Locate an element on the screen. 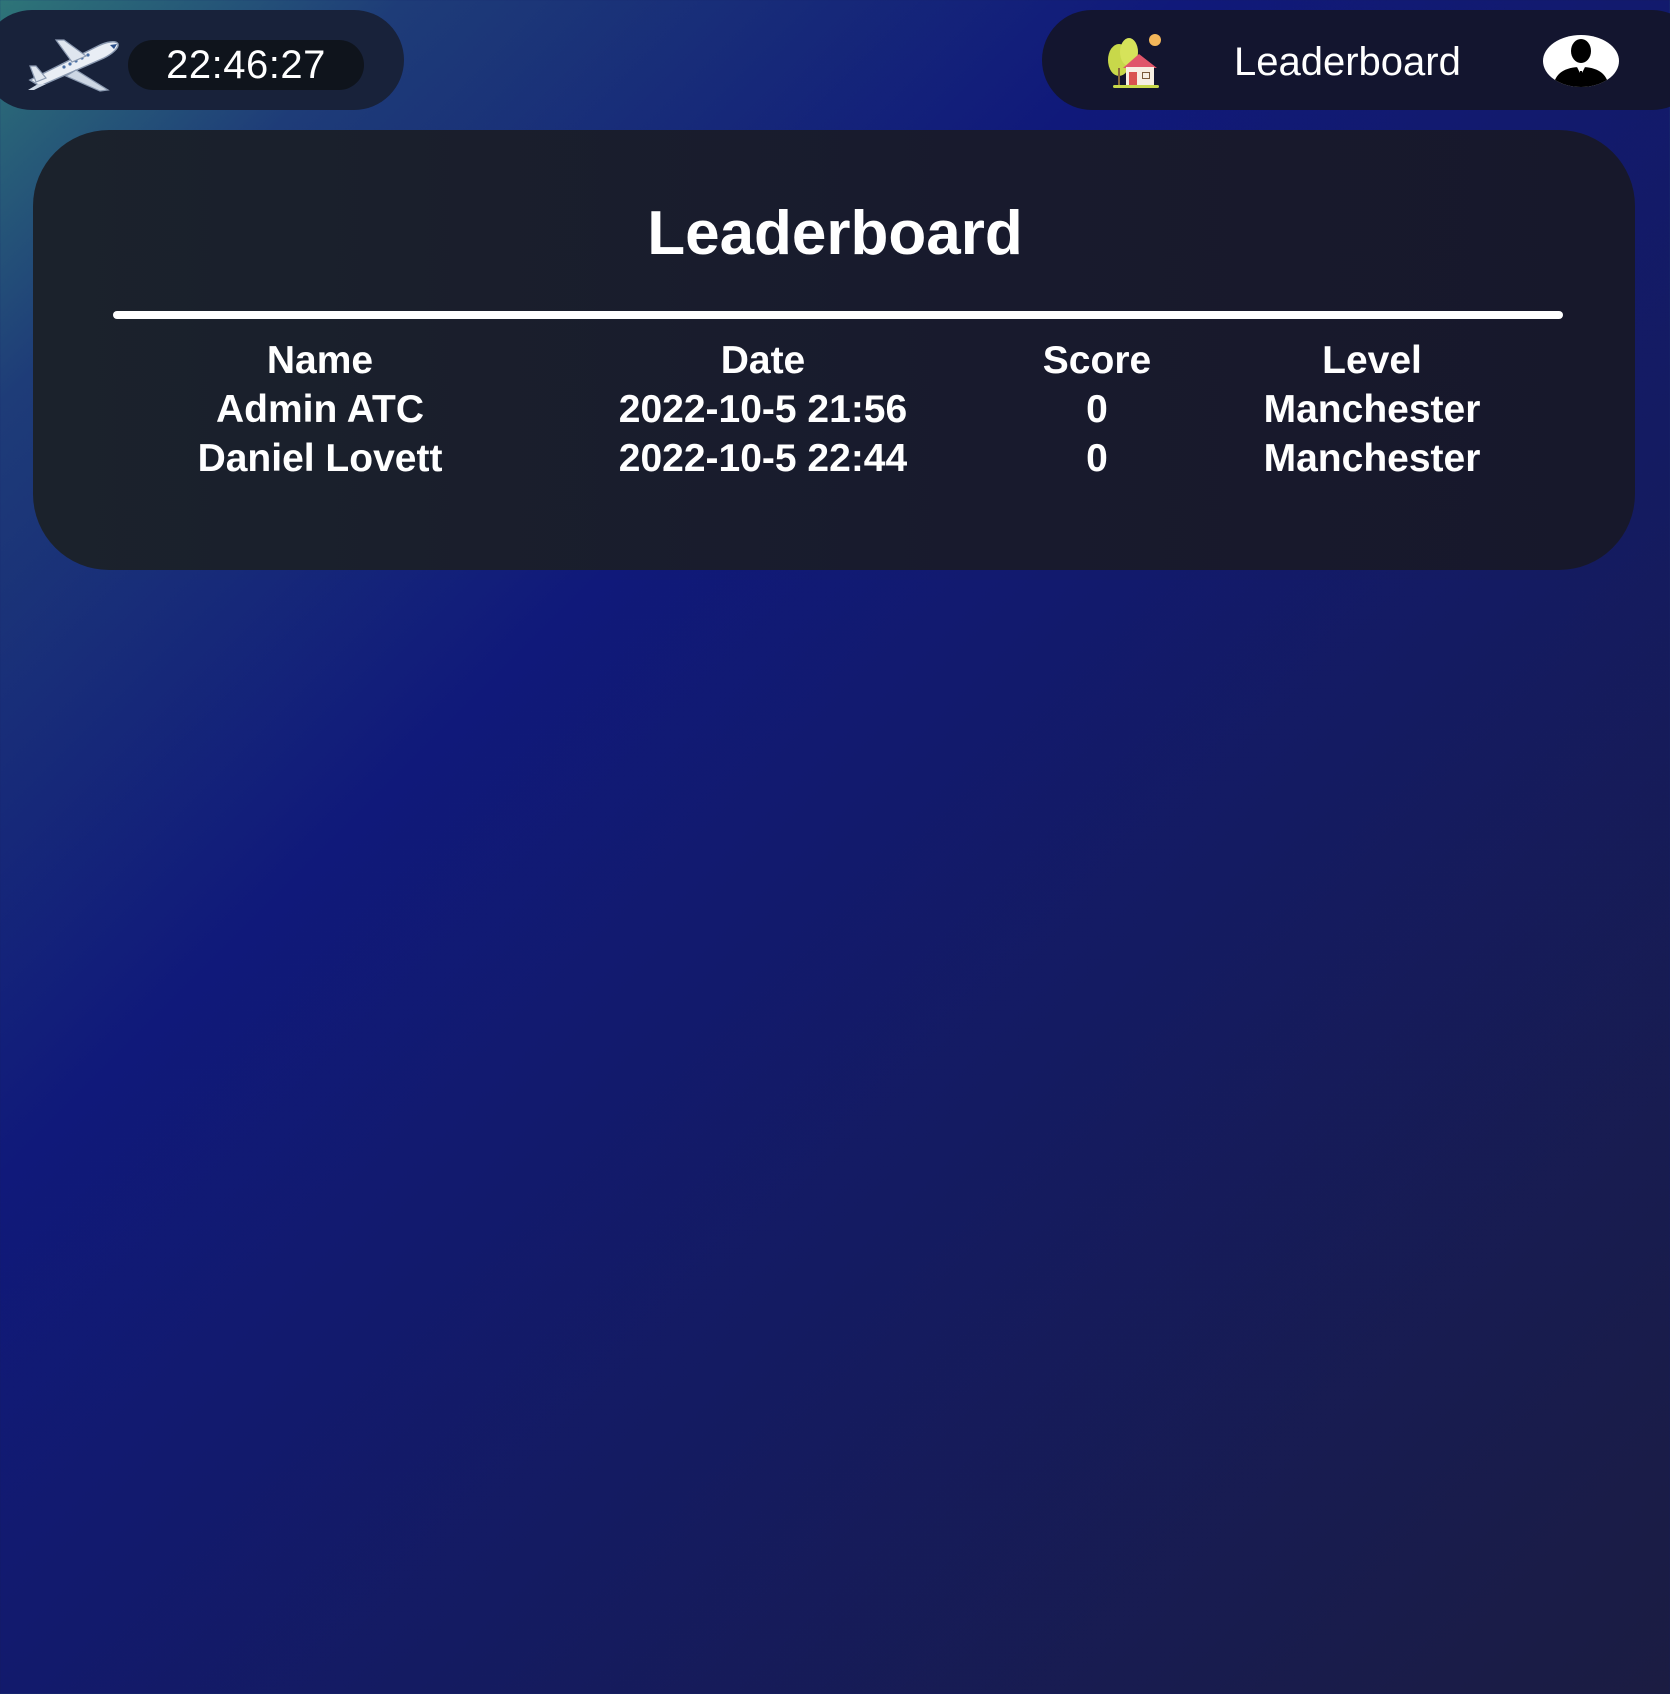  cell-date: 2022-10-5 21:56 is located at coordinates (763, 409).